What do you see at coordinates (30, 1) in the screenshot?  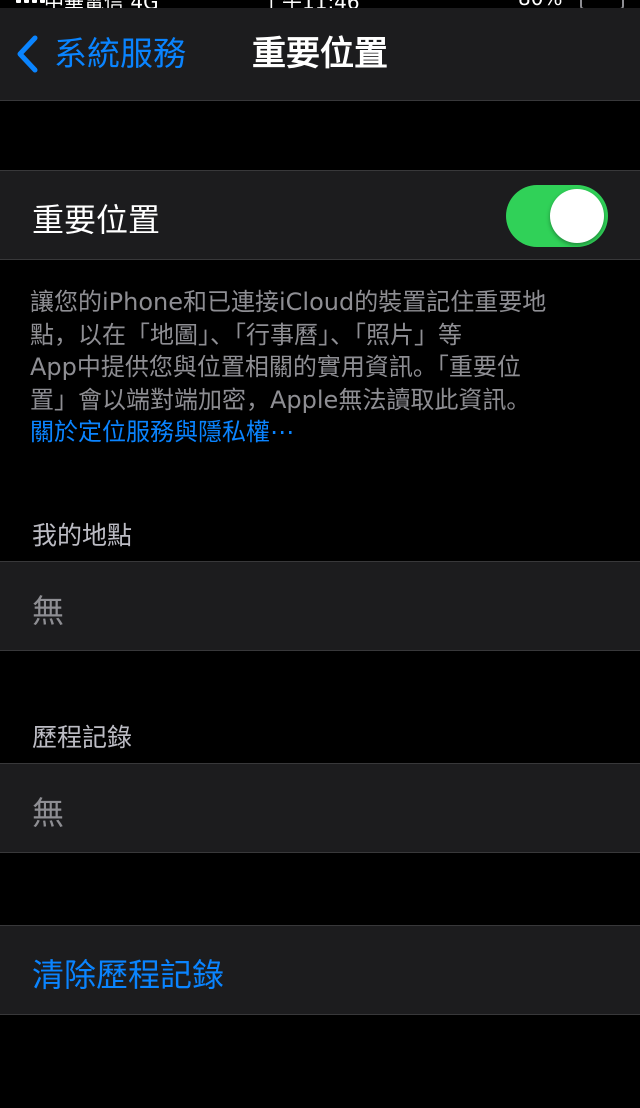 I see `signal-icon` at bounding box center [30, 1].